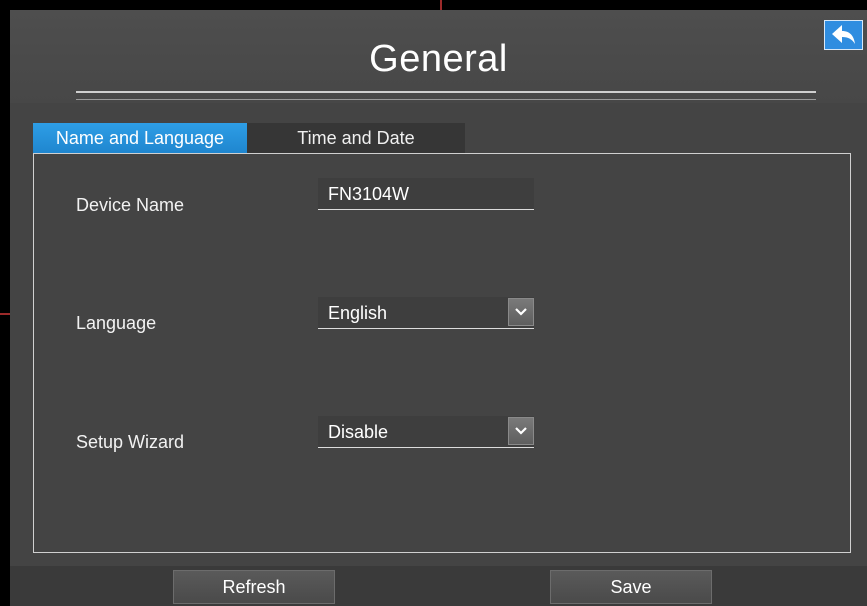 The height and width of the screenshot is (606, 867). What do you see at coordinates (358, 432) in the screenshot?
I see `setup-wizard-select-value: Disable` at bounding box center [358, 432].